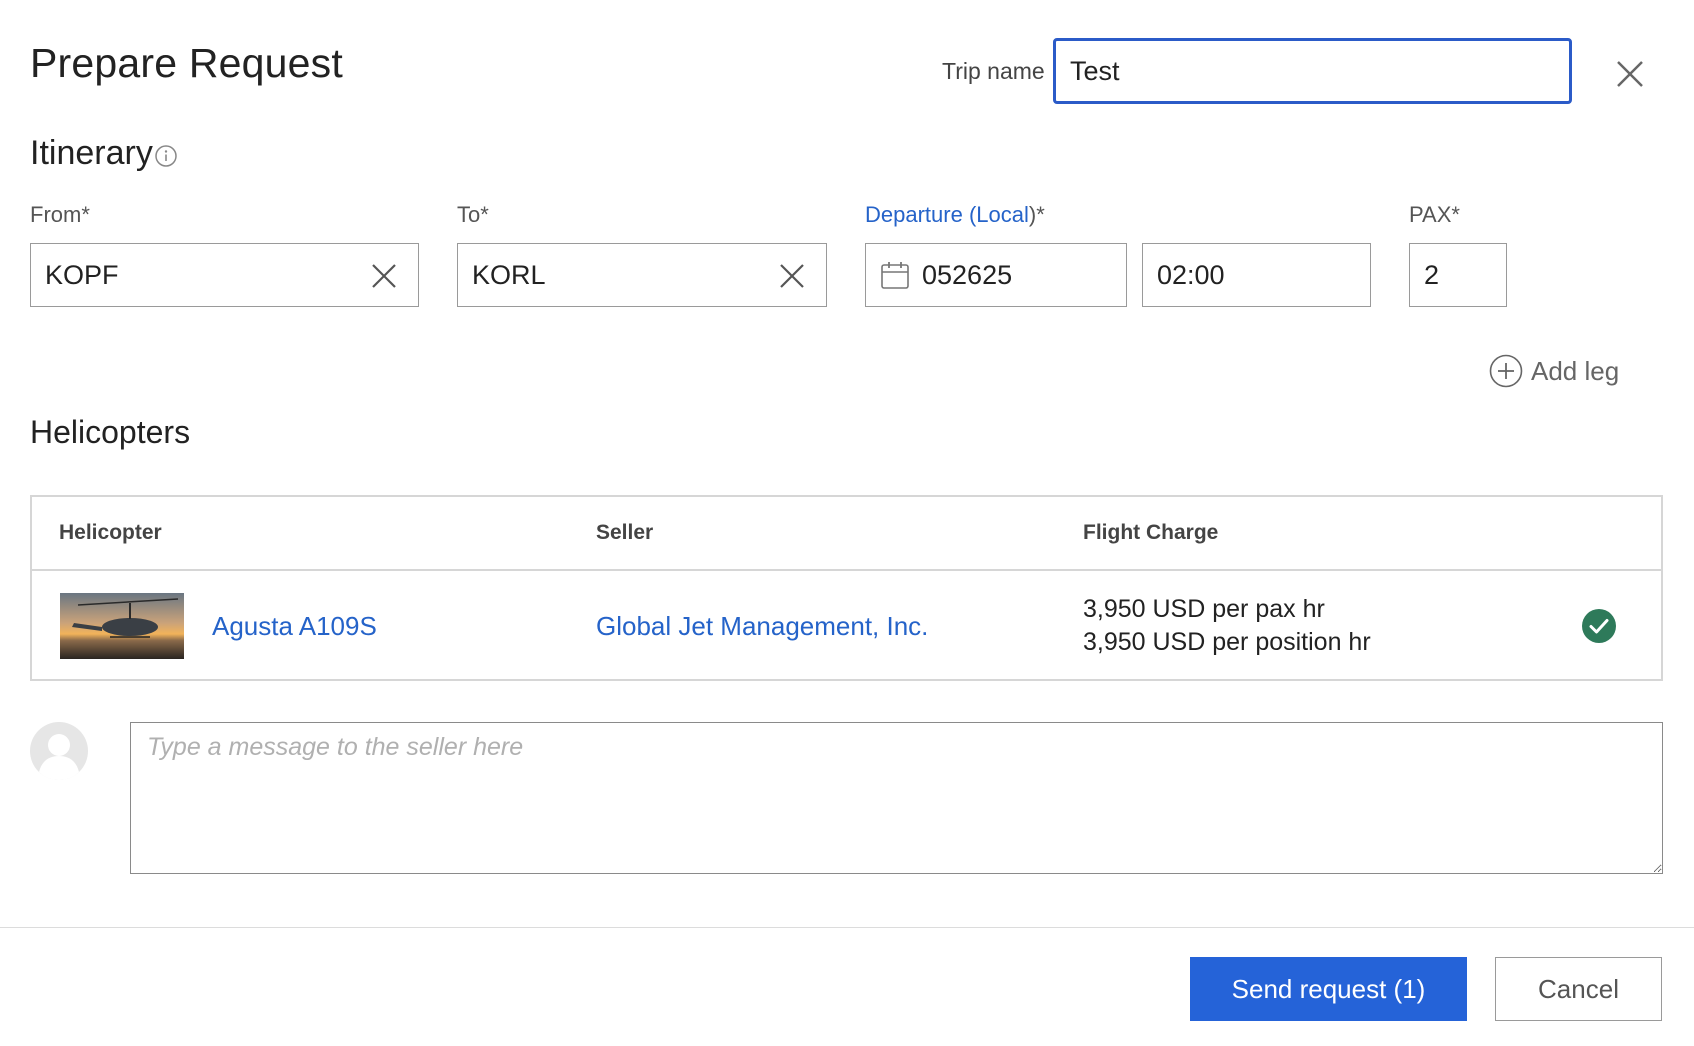  I want to click on page-title: Prepare Request, so click(186, 63).